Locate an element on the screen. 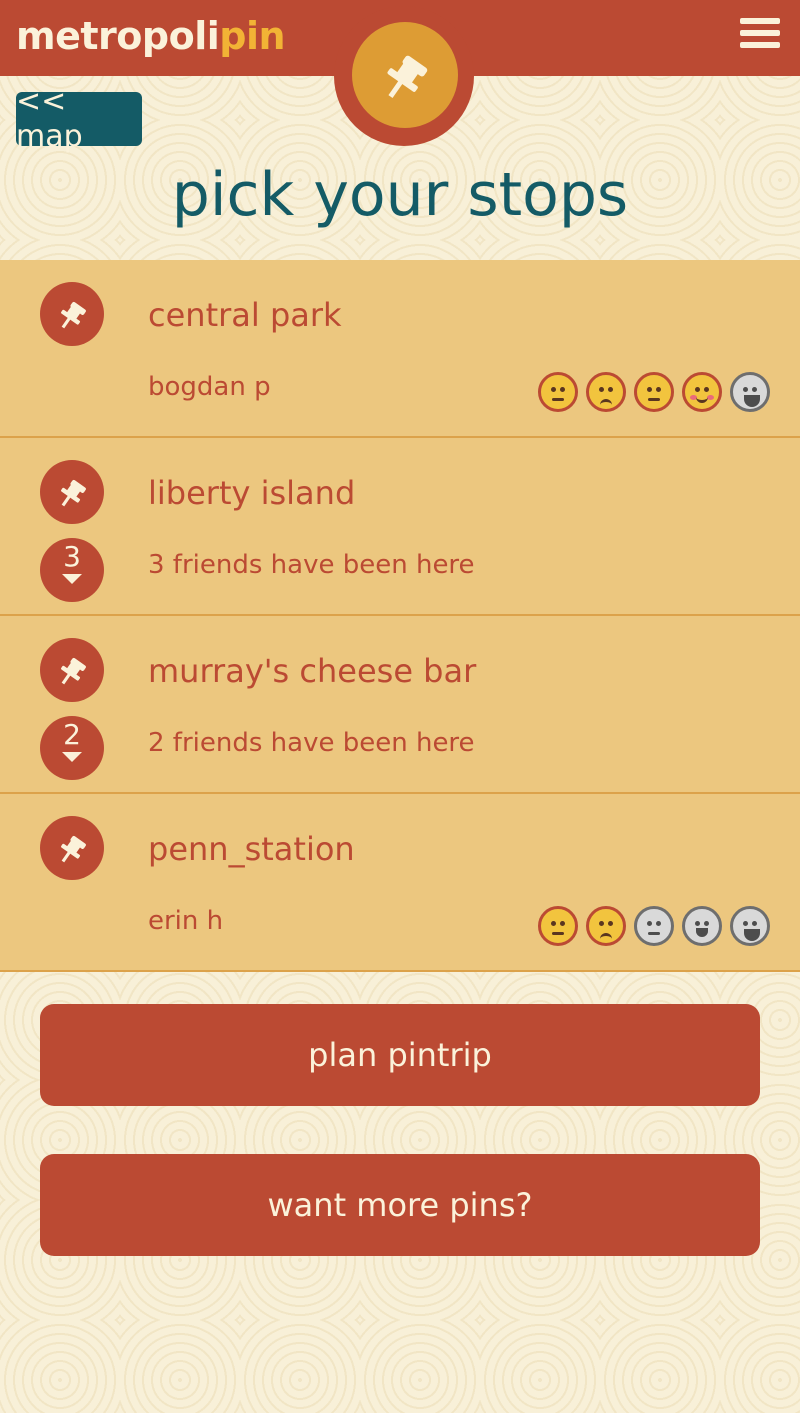 The height and width of the screenshot is (1413, 800). friends-visited-text: 3 friends have been here is located at coordinates (311, 565).